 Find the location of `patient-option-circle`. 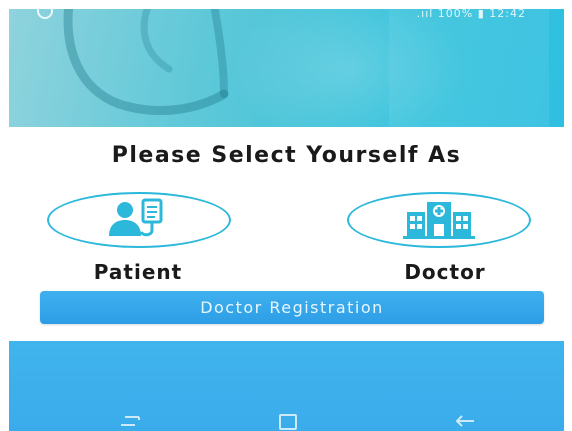

patient-option-circle is located at coordinates (139, 220).